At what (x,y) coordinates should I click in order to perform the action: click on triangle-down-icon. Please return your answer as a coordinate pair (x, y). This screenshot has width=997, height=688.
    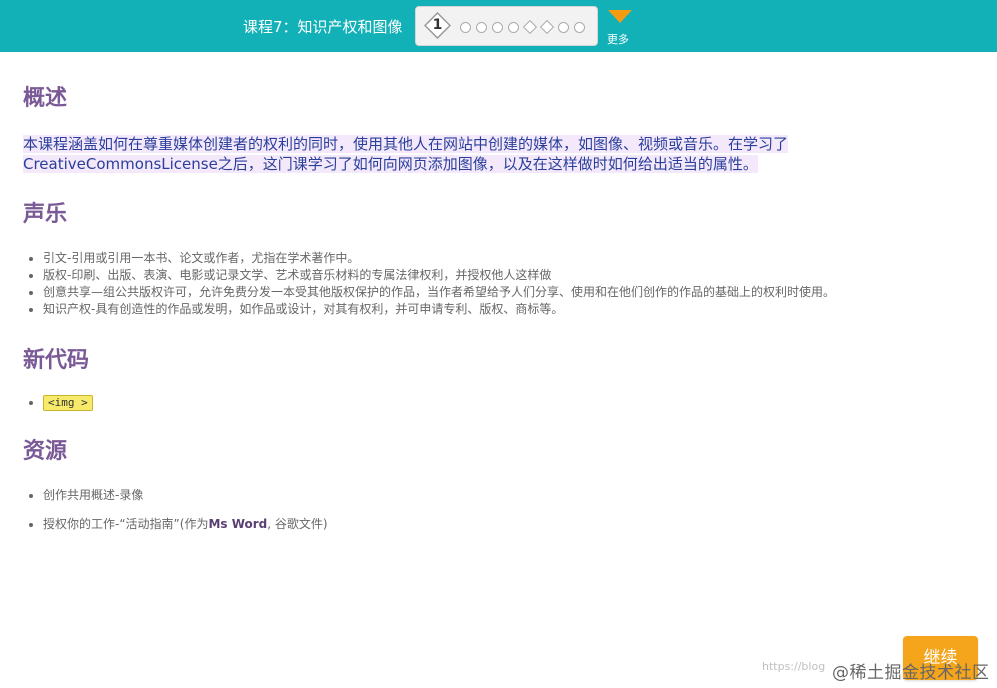
    Looking at the image, I should click on (620, 16).